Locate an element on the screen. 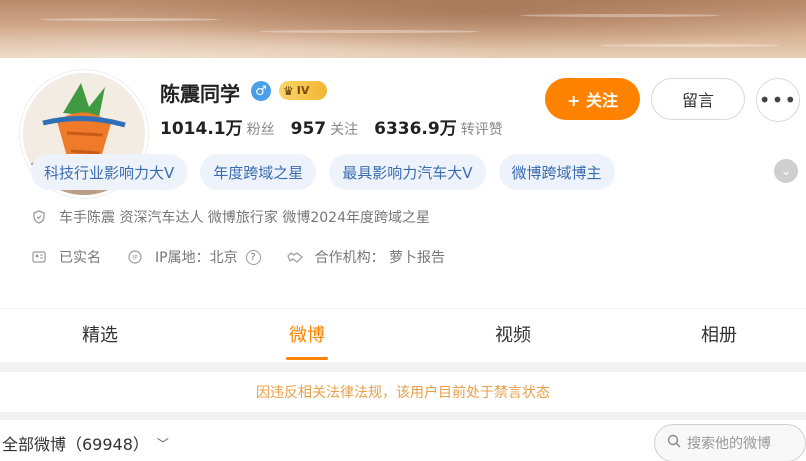 The image size is (806, 461). handshake-icon is located at coordinates (294, 257).